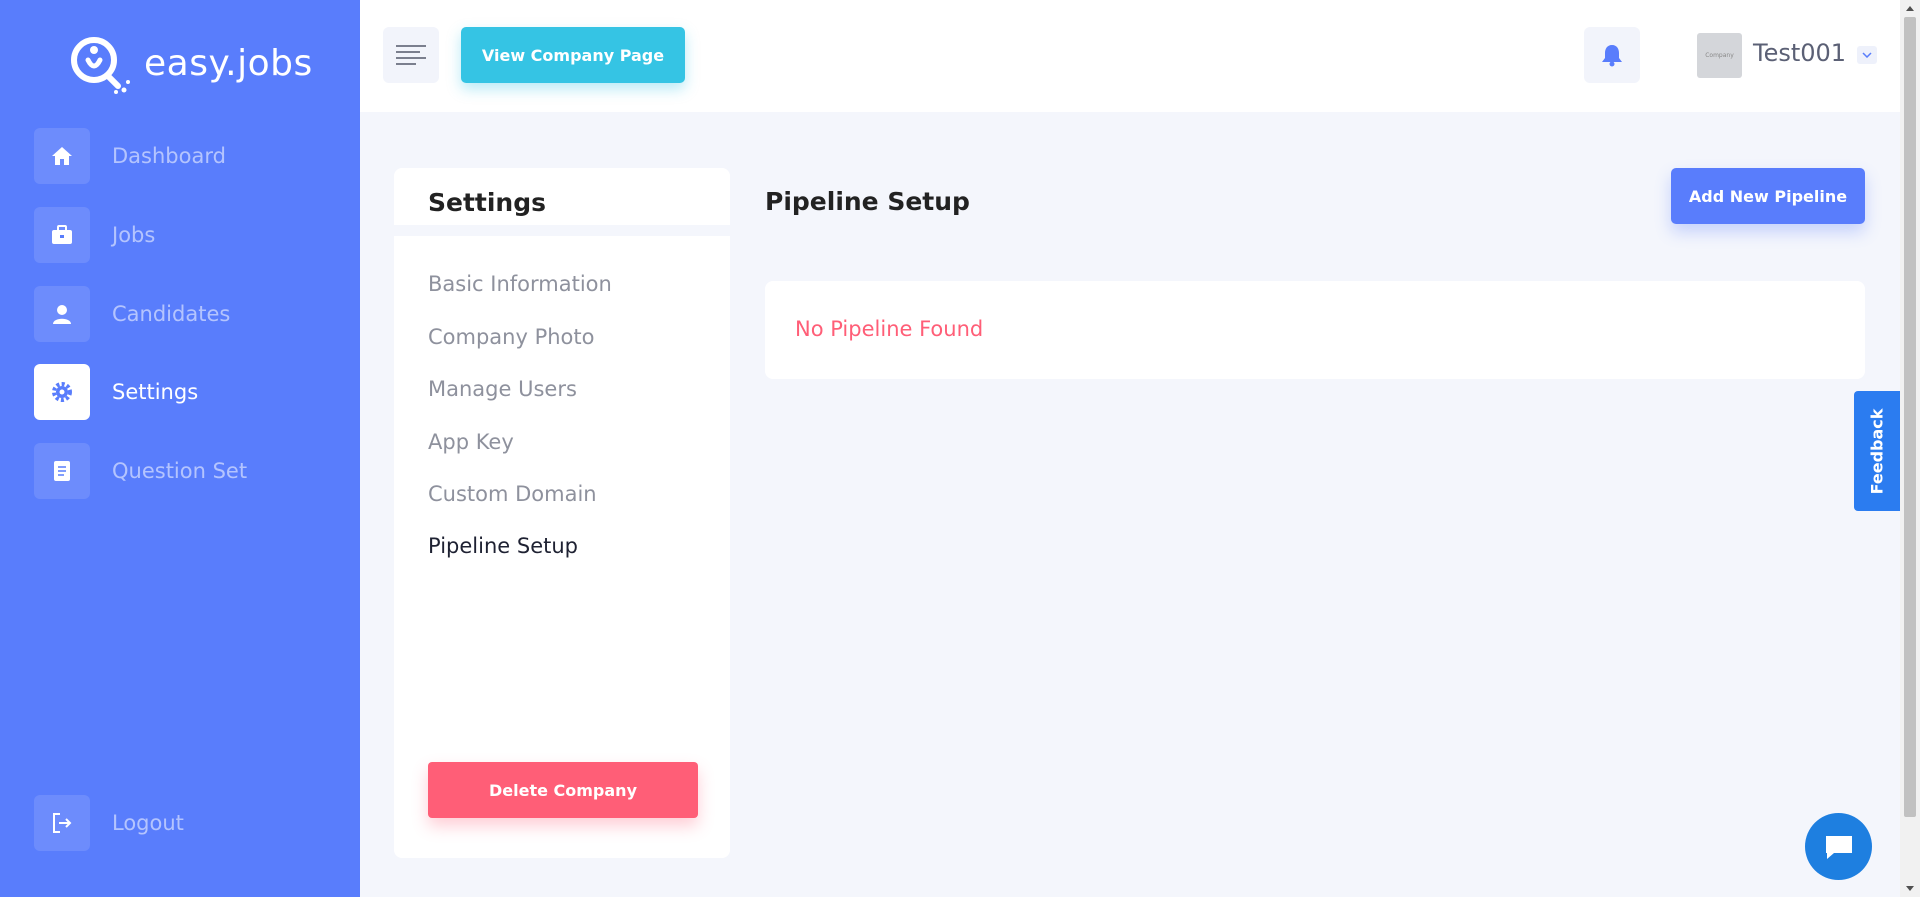 This screenshot has height=897, width=1920. What do you see at coordinates (889, 329) in the screenshot?
I see `empty-state-message: No Pipeline Found` at bounding box center [889, 329].